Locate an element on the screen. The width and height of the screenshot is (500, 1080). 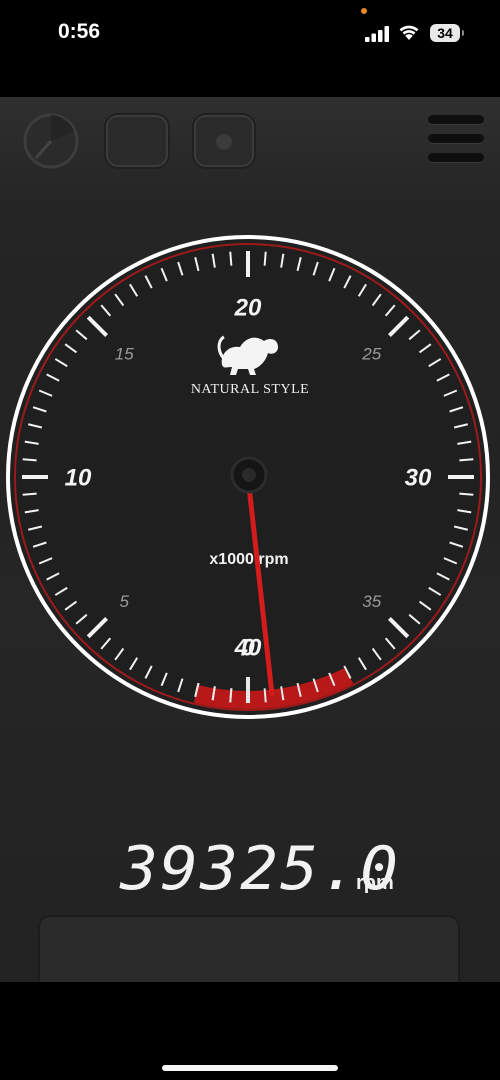
privacy-indicator-dot is located at coordinates (364, 11).